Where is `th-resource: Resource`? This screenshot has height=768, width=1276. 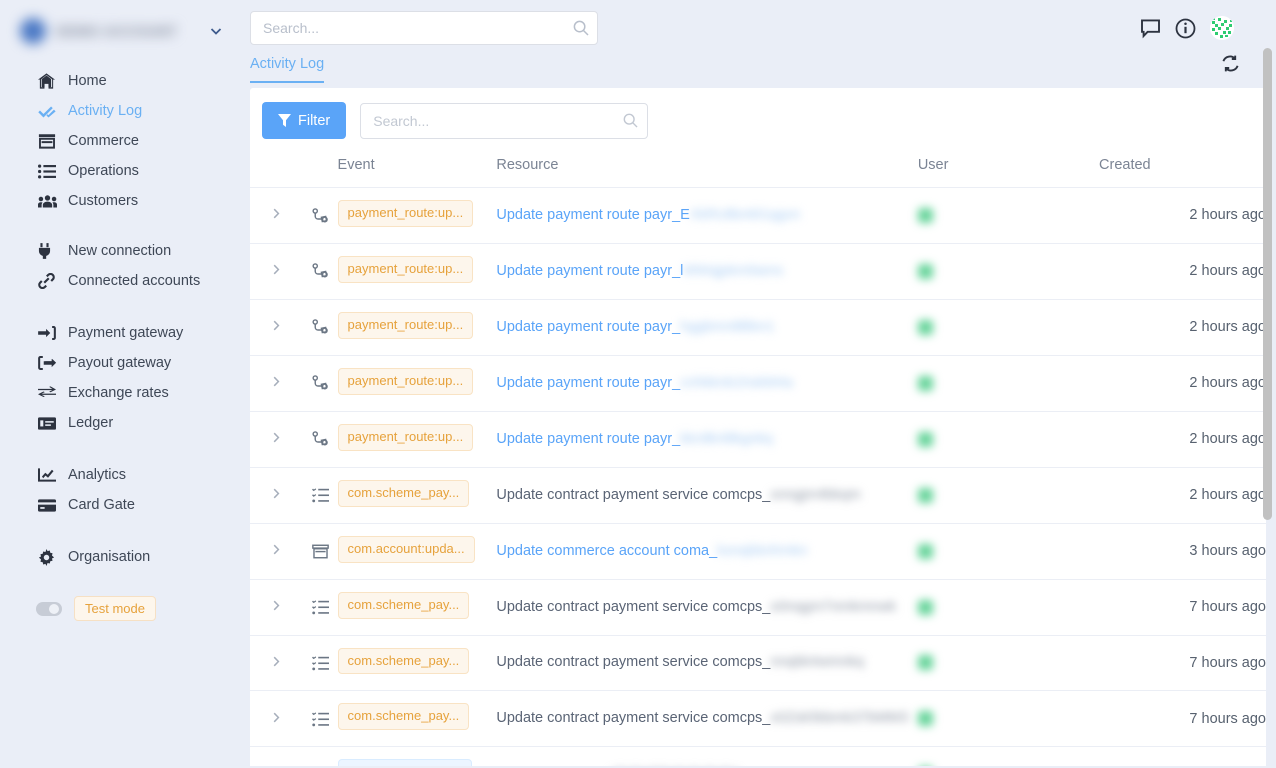 th-resource: Resource is located at coordinates (707, 169).